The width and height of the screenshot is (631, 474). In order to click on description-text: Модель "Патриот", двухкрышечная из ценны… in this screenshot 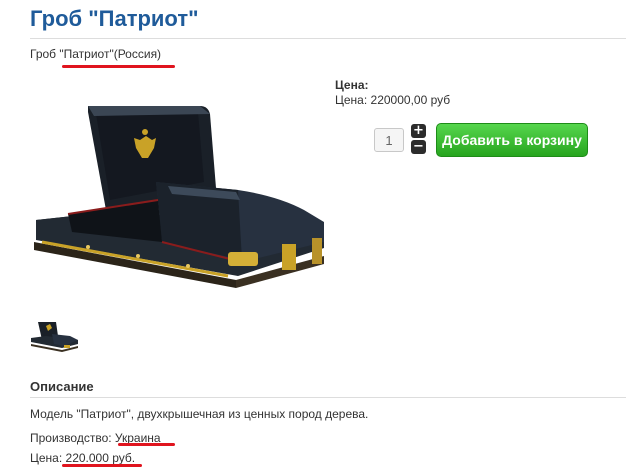, I will do `click(199, 414)`.